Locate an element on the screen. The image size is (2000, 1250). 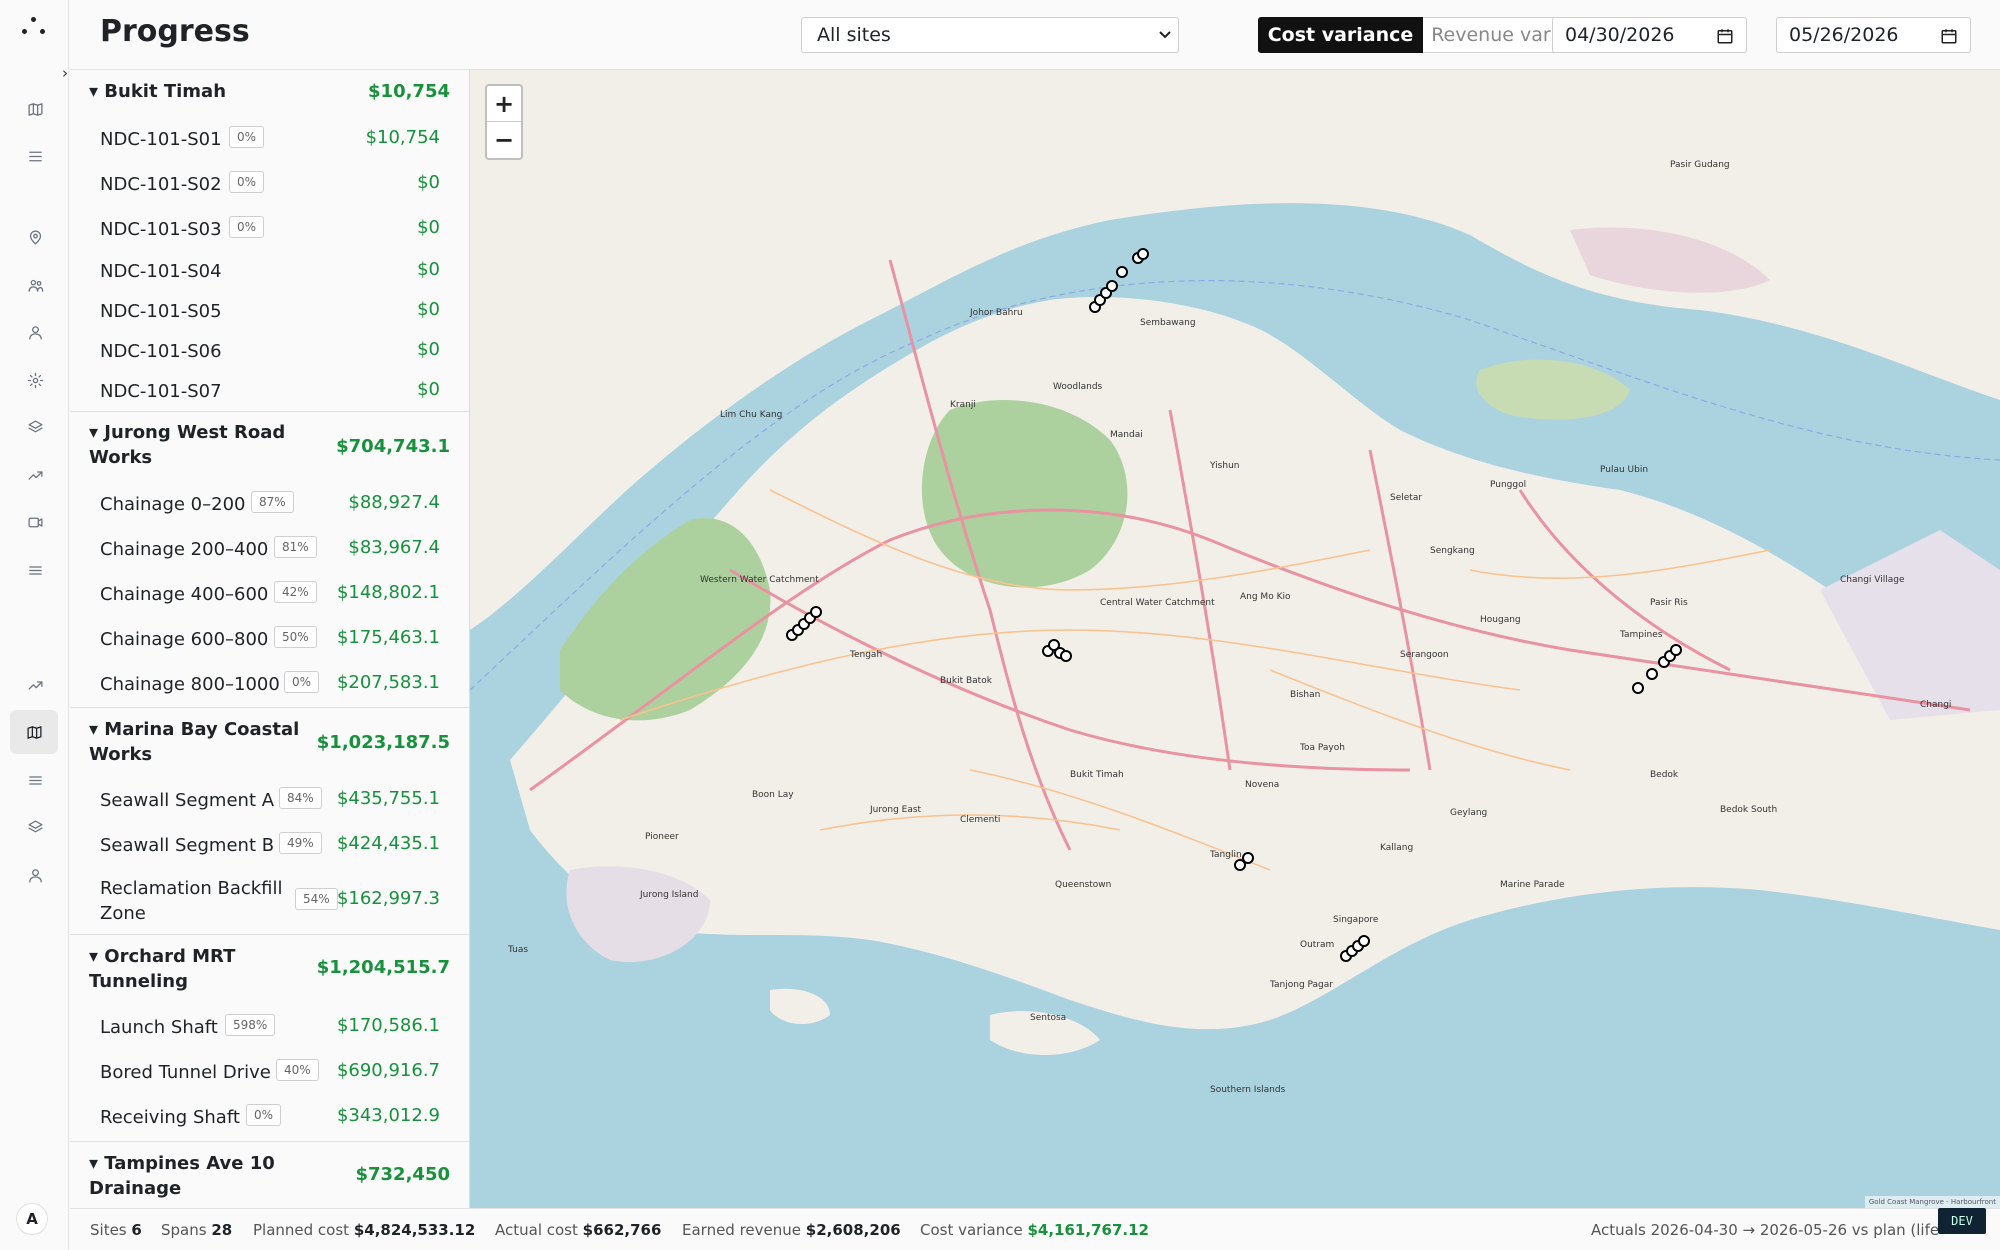
group-value: $704,743.1 is located at coordinates (393, 446).